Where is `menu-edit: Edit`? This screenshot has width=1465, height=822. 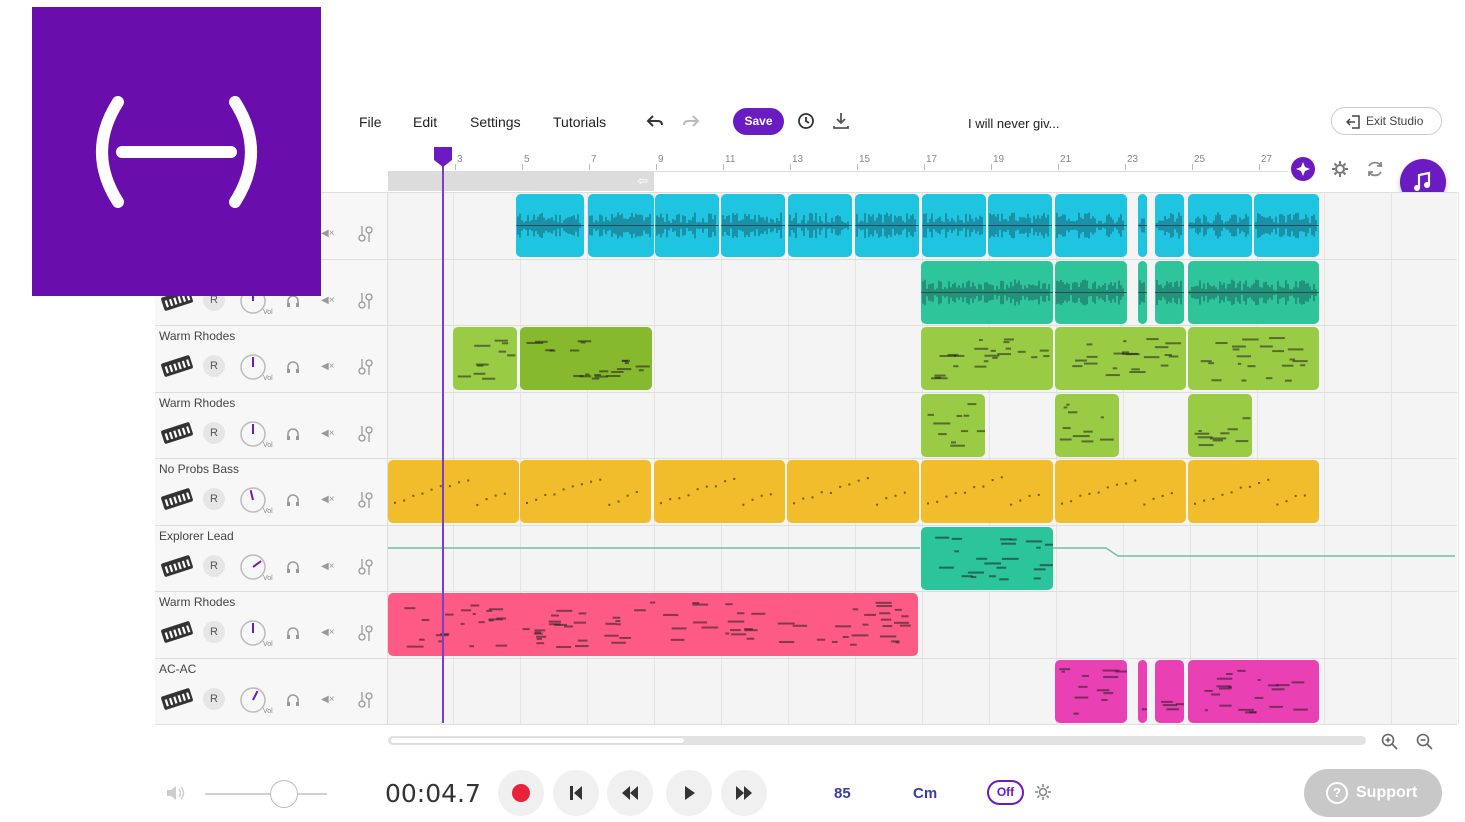
menu-edit: Edit is located at coordinates (425, 122).